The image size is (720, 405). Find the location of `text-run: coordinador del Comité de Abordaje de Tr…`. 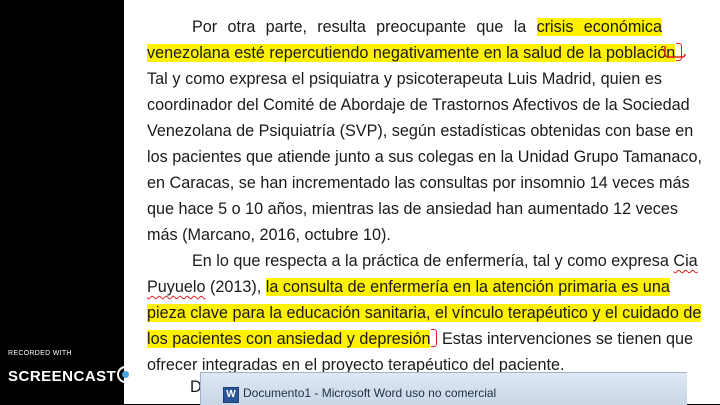

text-run: coordinador del Comité de Abordaje de Tr… is located at coordinates (418, 105).